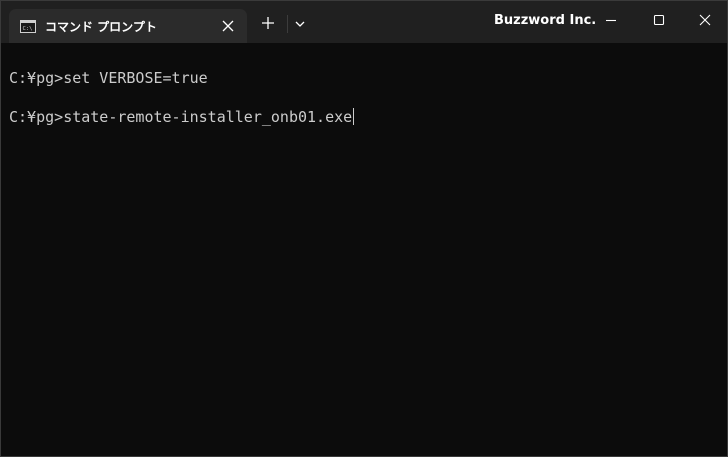 The width and height of the screenshot is (728, 457). I want to click on command-text: state-remote-installer_onb01.exe, so click(208, 117).